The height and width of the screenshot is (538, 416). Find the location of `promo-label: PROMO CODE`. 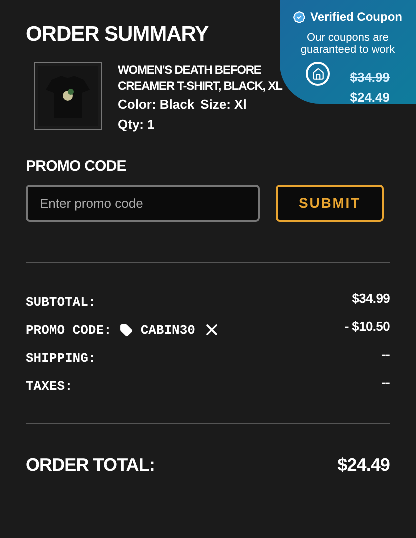

promo-label: PROMO CODE is located at coordinates (77, 167).